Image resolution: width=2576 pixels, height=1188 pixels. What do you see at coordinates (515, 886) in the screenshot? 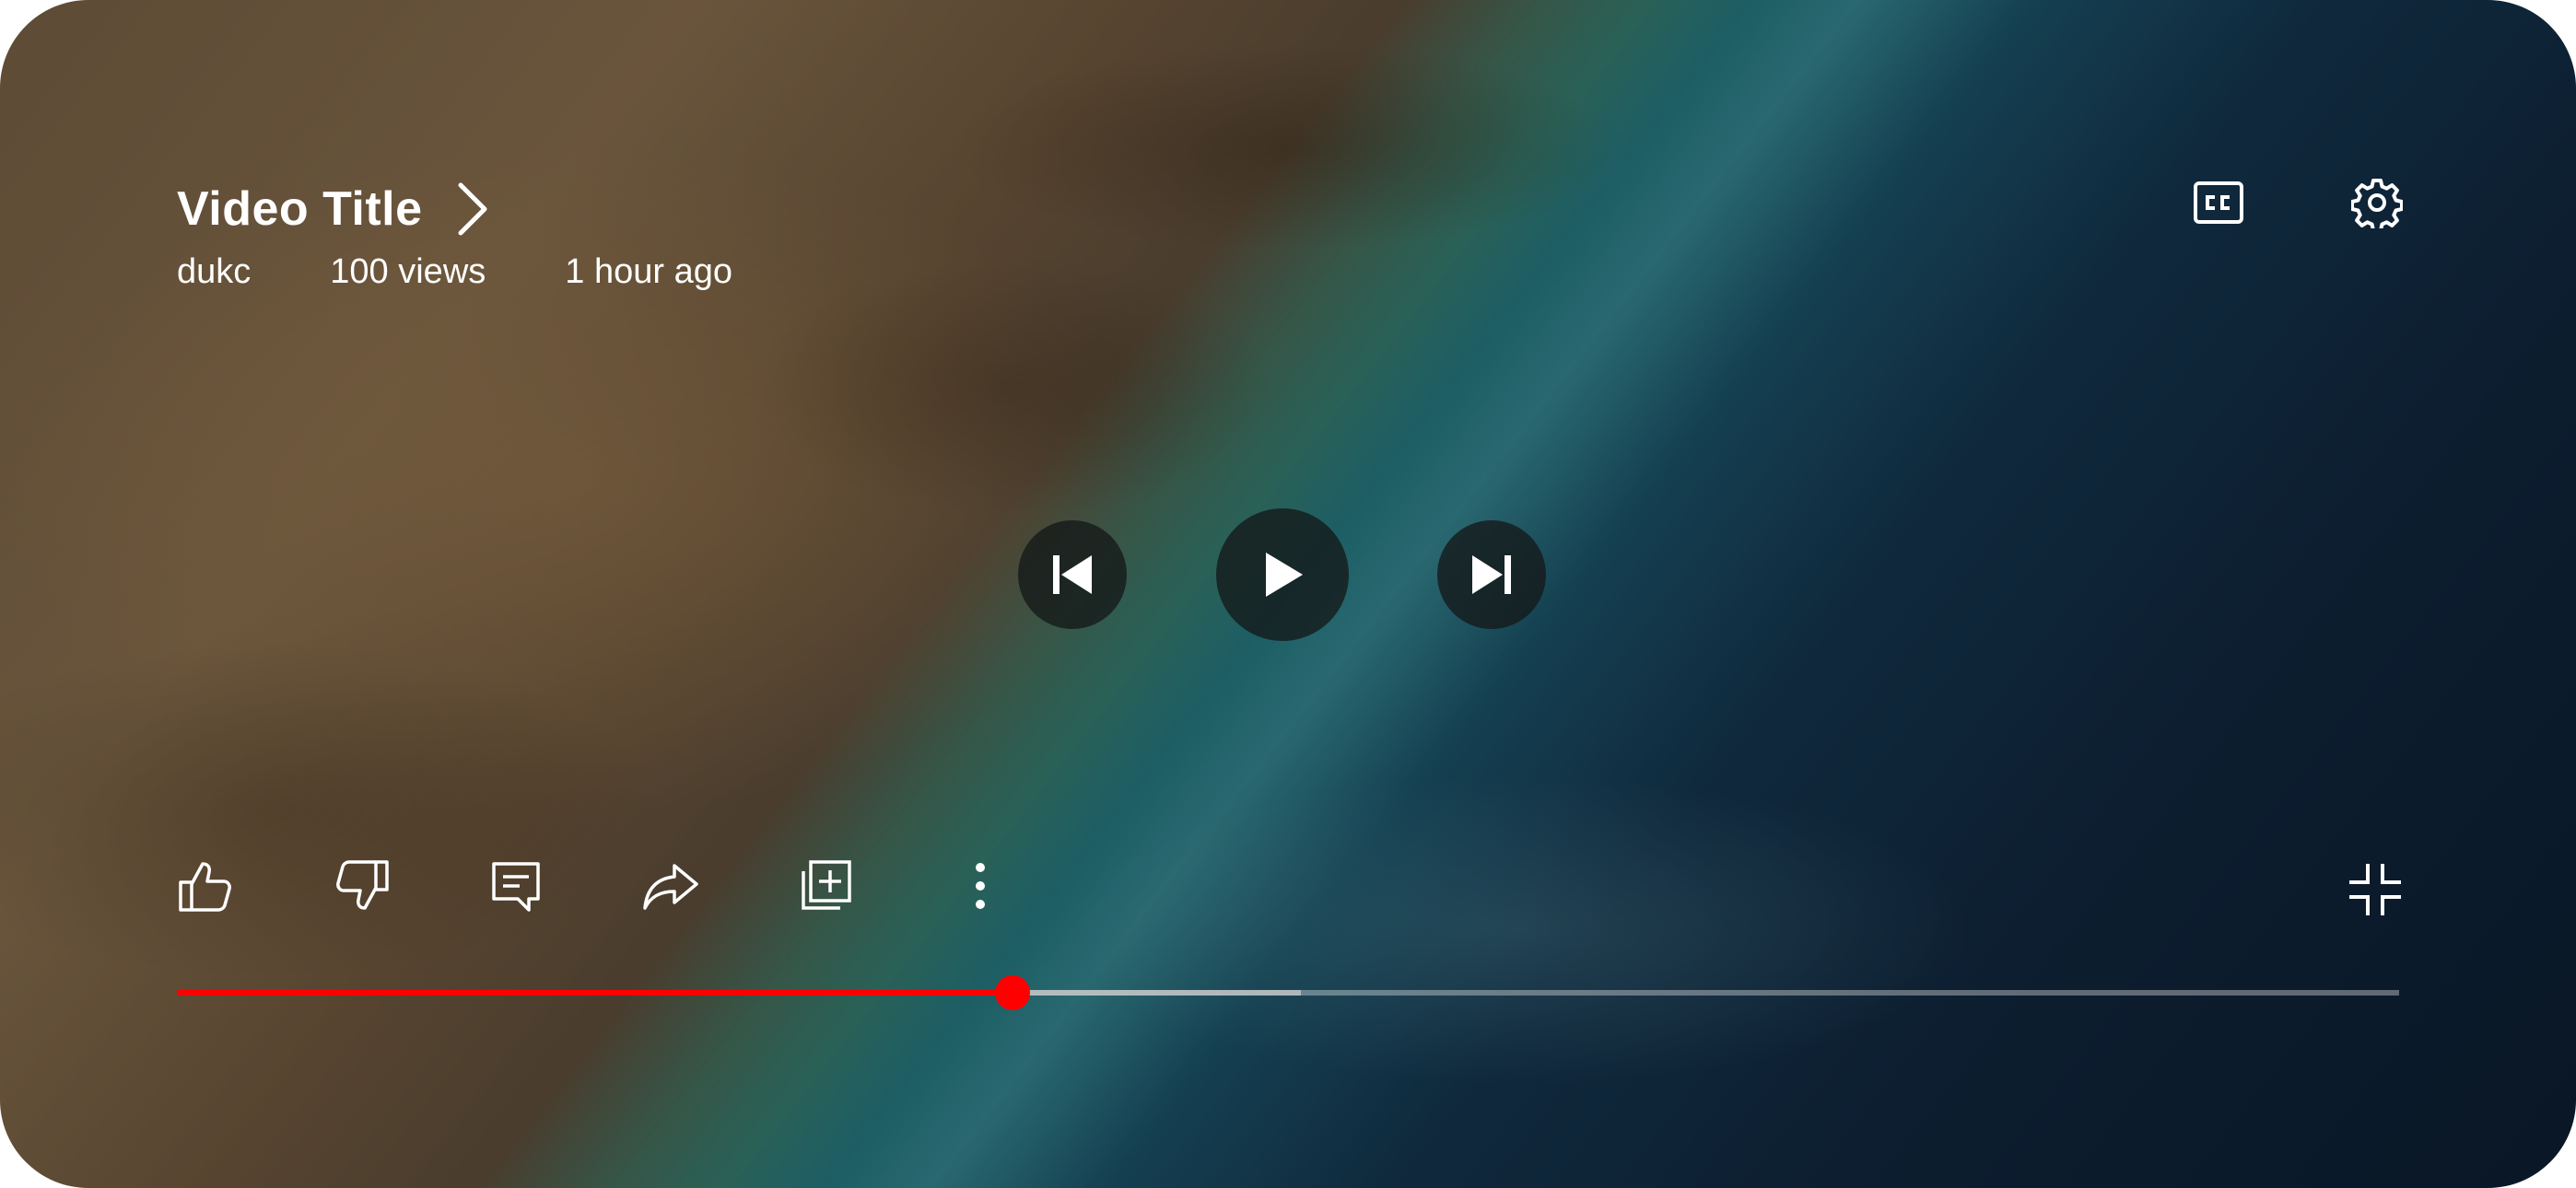
I see `comment-icon` at bounding box center [515, 886].